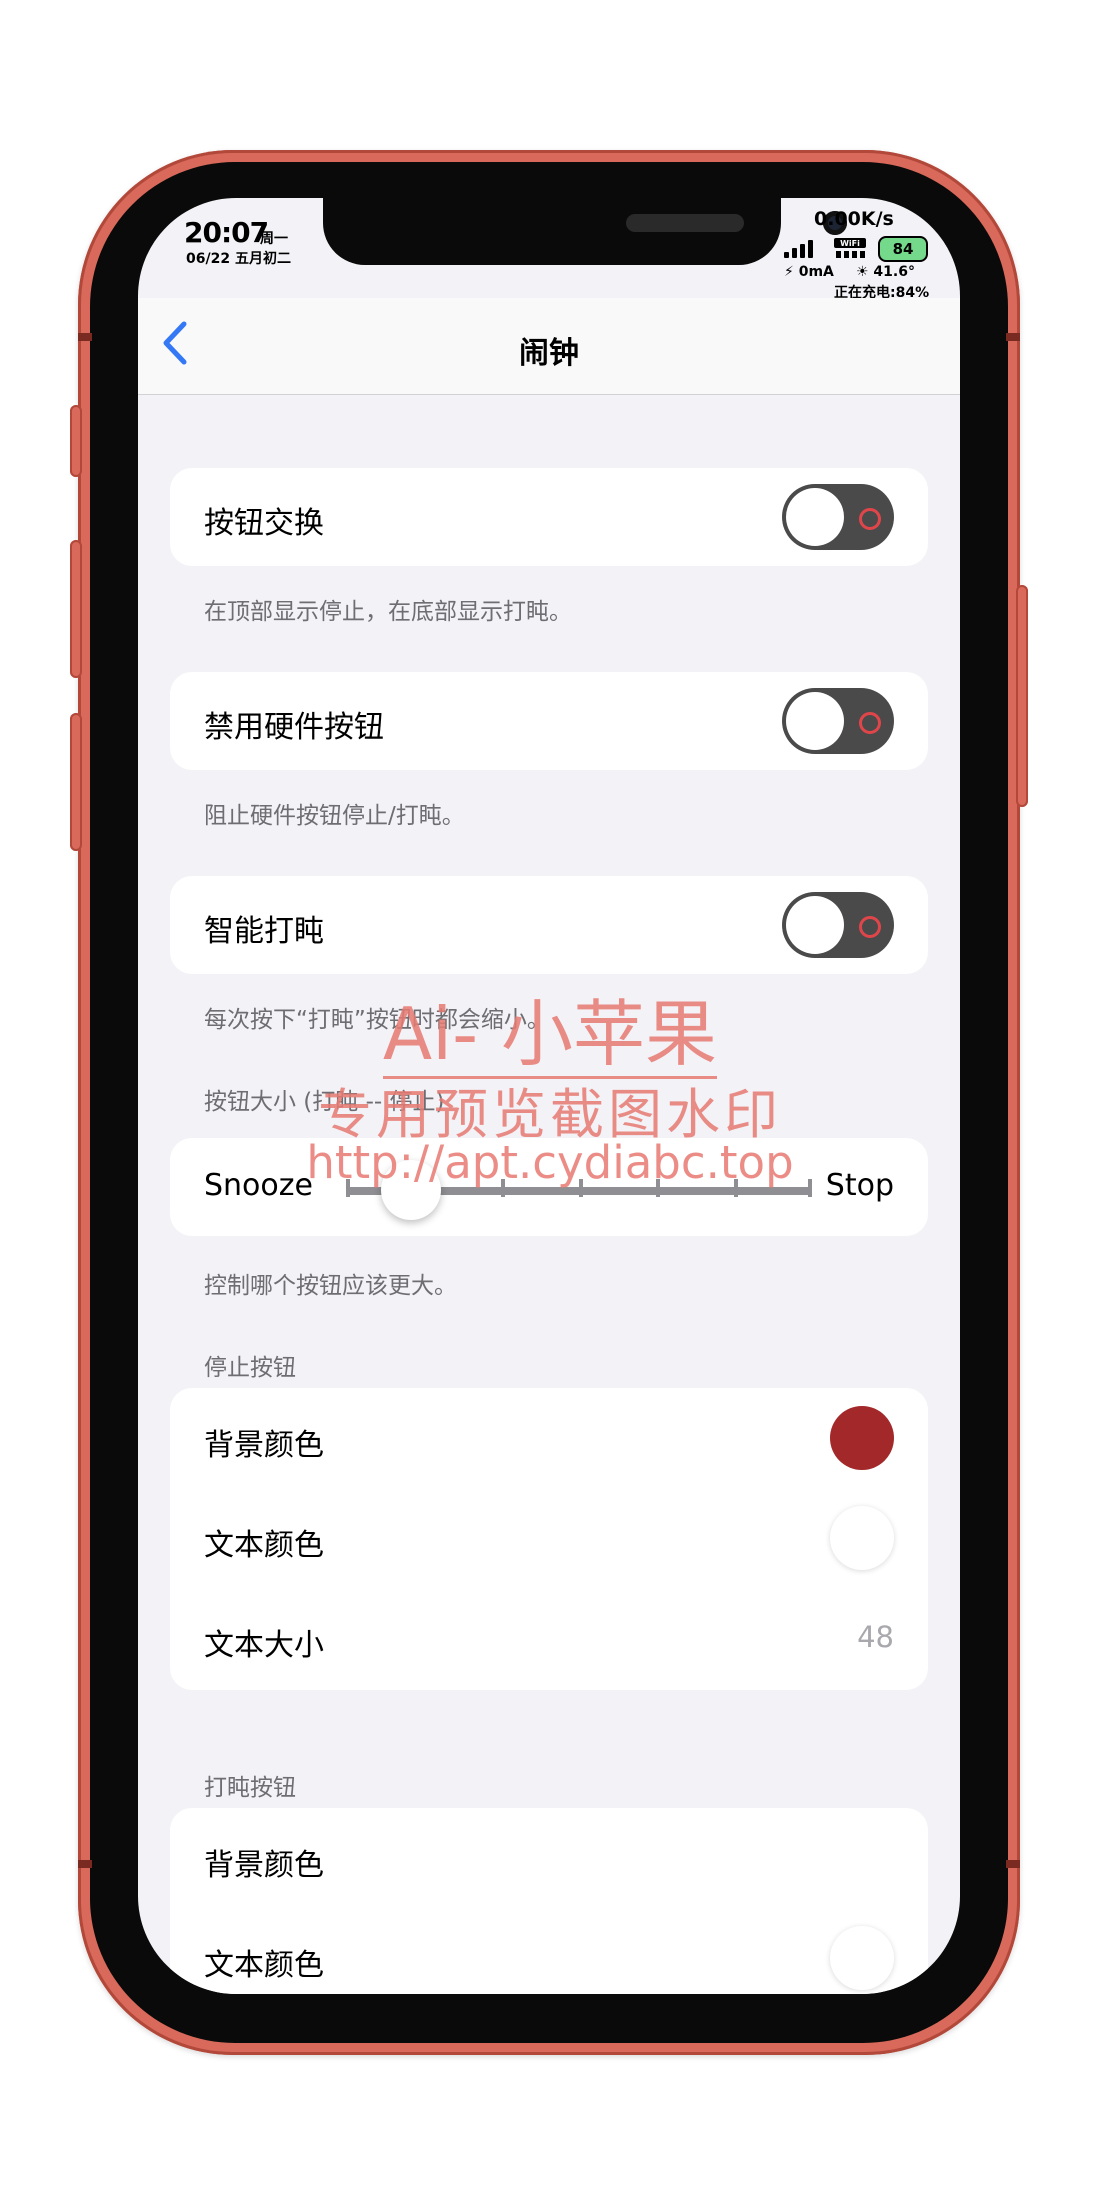  I want to click on smart-snooze-toggle, so click(838, 925).